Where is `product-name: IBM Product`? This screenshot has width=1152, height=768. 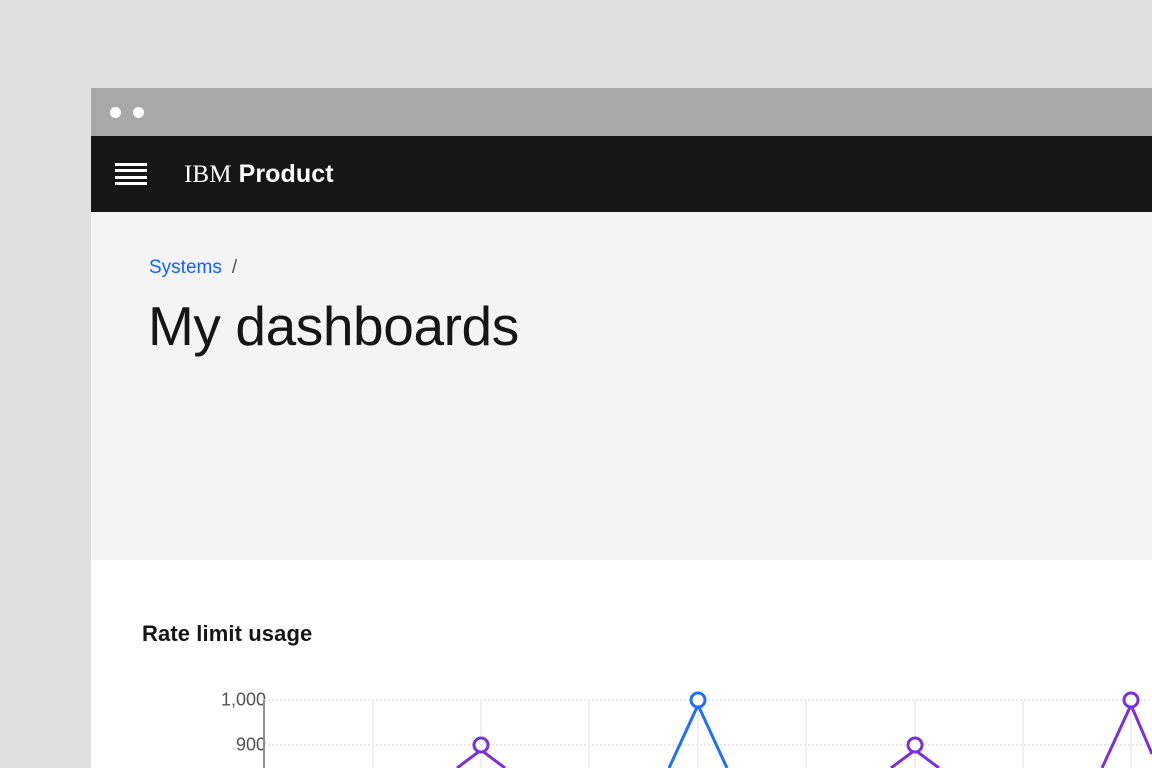
product-name: IBM Product is located at coordinates (259, 174).